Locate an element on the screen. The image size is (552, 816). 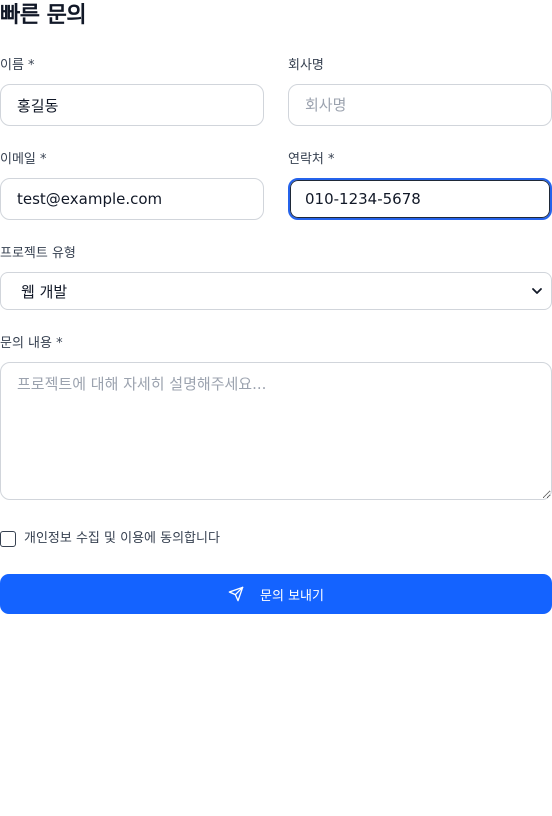
name-label: 이름 * is located at coordinates (17, 65).